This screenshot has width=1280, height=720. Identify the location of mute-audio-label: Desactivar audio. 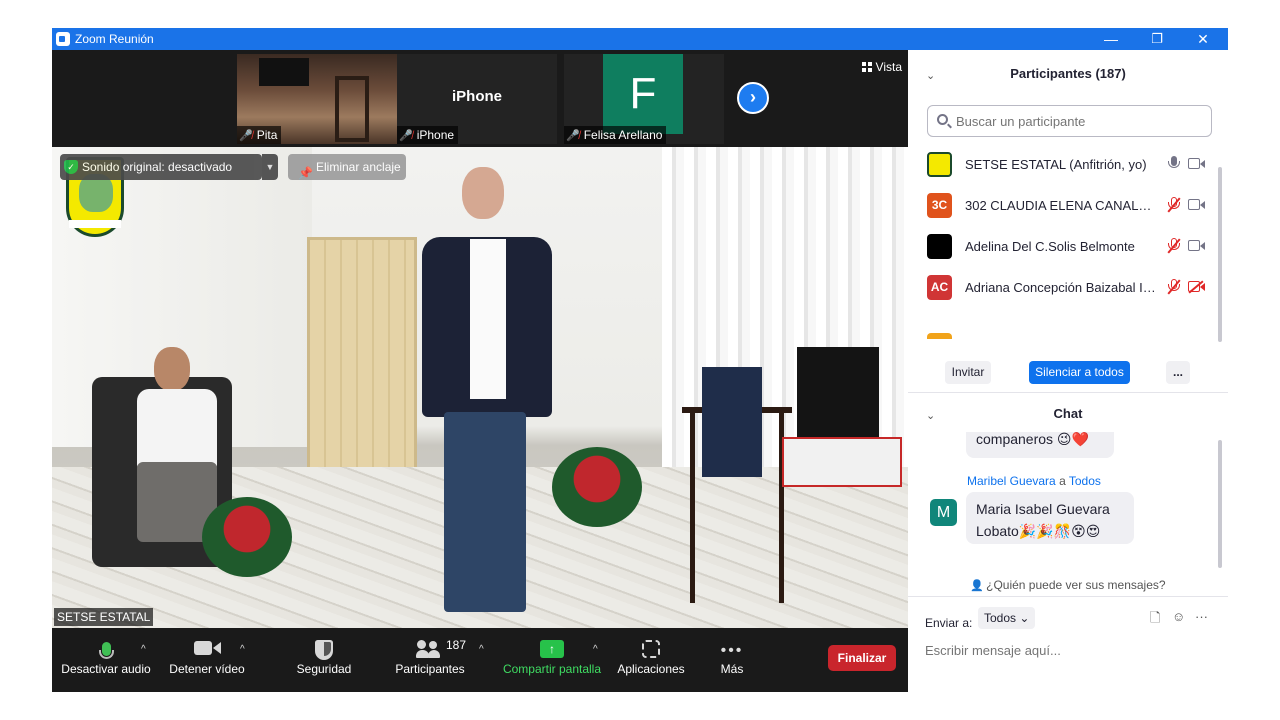
(106, 669).